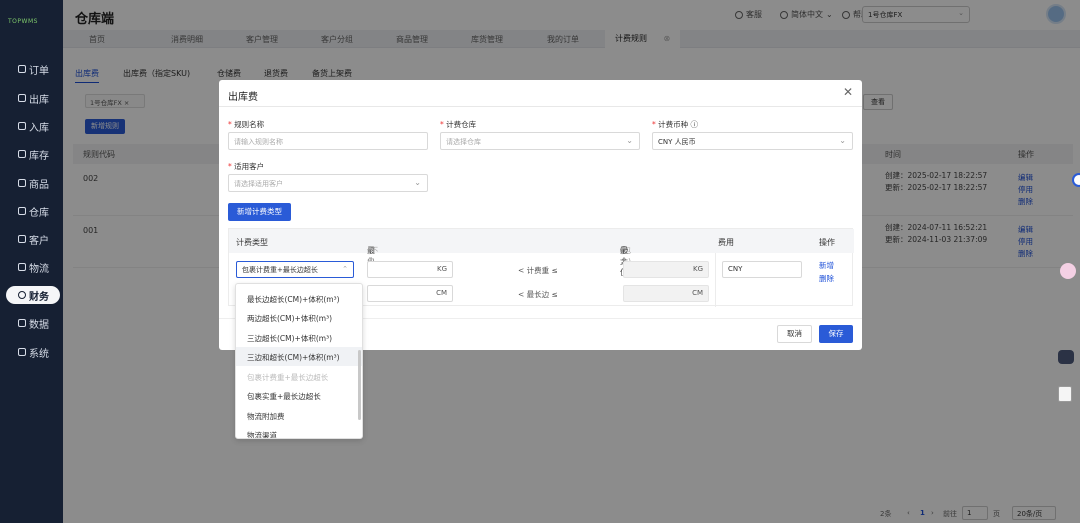 The height and width of the screenshot is (523, 1080). Describe the element at coordinates (299, 317) in the screenshot. I see `dropdown-option: 两边超长(CM)+体积(m³)` at that location.